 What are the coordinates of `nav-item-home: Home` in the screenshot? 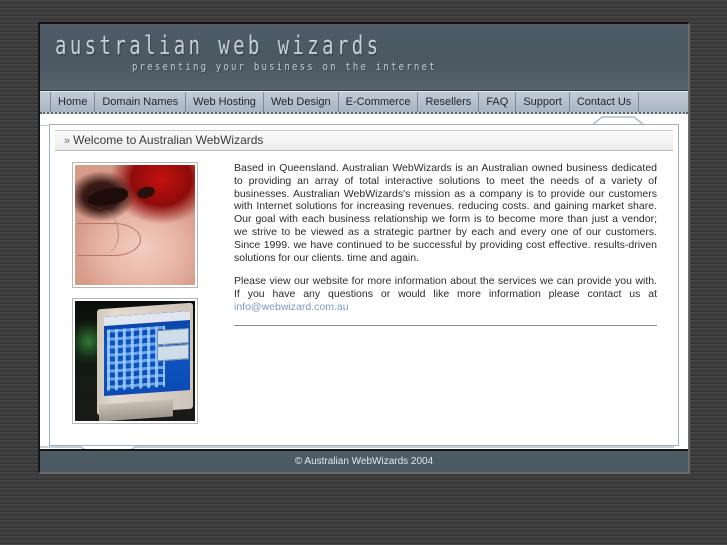 It's located at (73, 102).